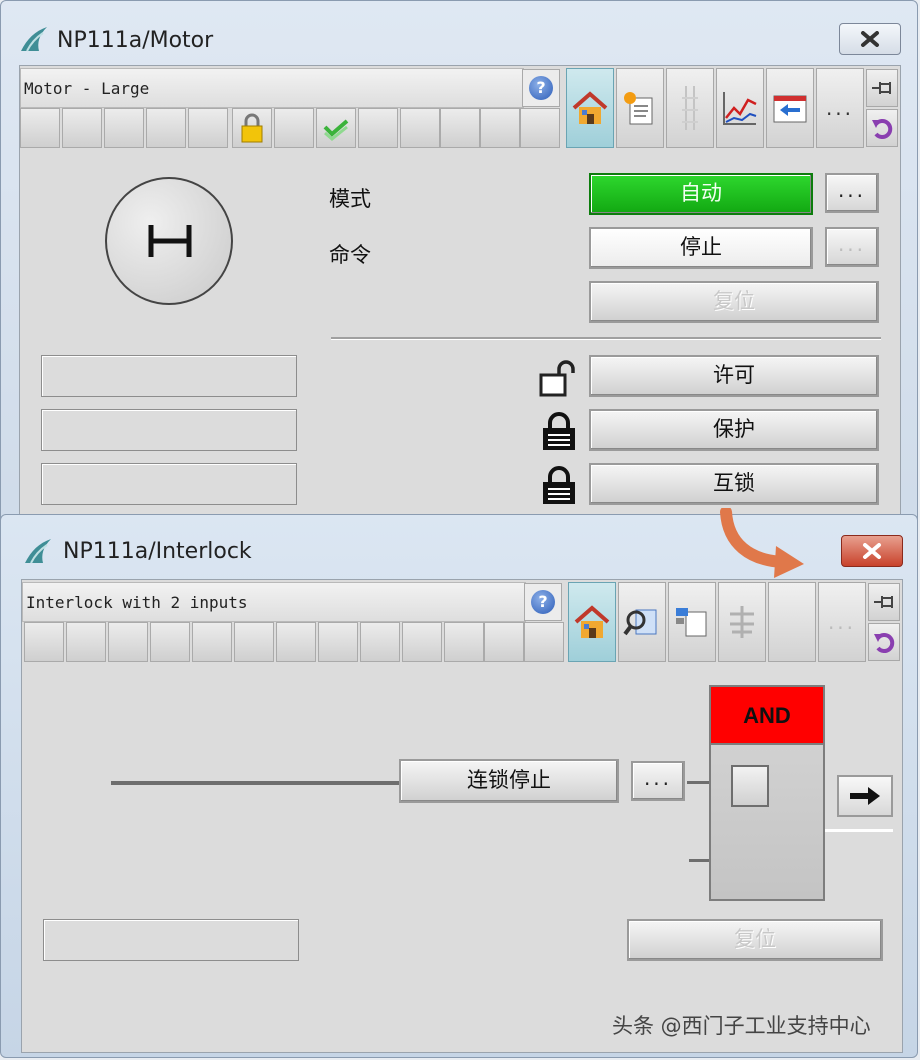 The height and width of the screenshot is (1060, 920). What do you see at coordinates (767, 716) in the screenshot?
I see `and-gate-label: AND` at bounding box center [767, 716].